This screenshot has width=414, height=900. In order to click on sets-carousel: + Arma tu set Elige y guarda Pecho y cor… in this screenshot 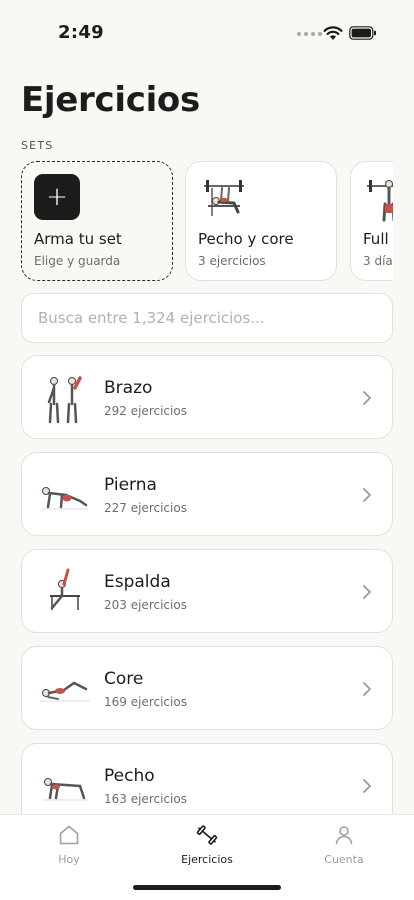, I will do `click(207, 221)`.